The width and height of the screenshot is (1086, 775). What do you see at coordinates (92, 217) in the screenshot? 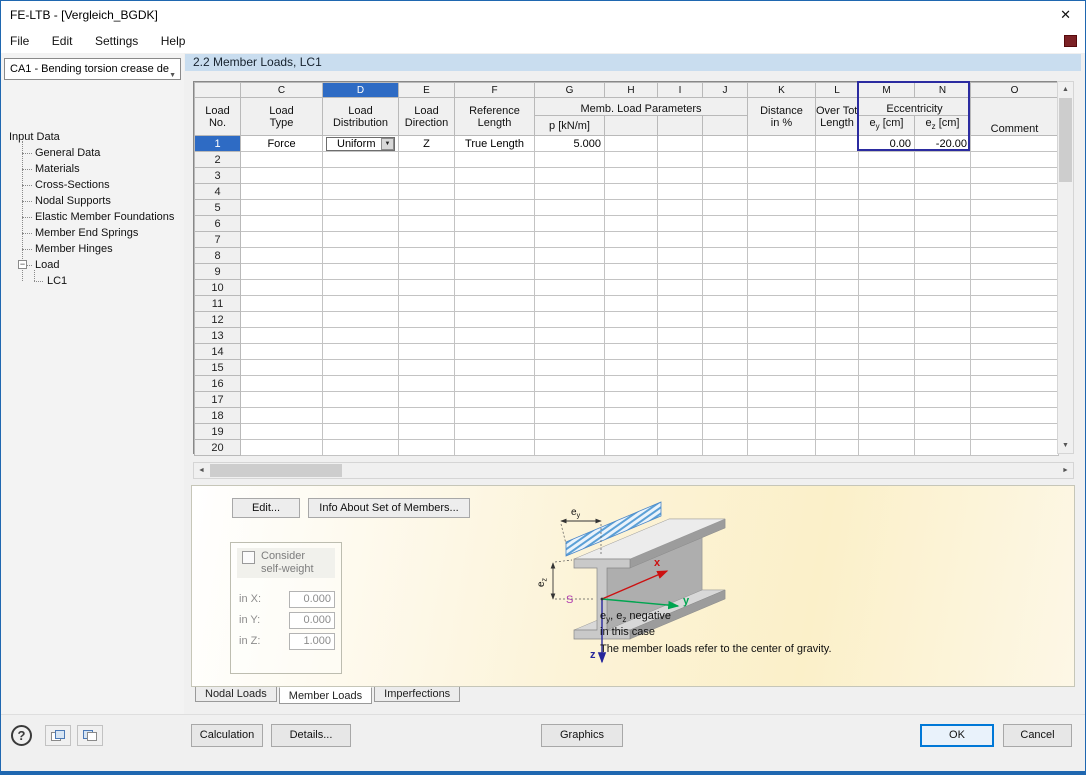
I see `tree-item-elastic-member-foundations: Elastic Member Foundations` at bounding box center [92, 217].